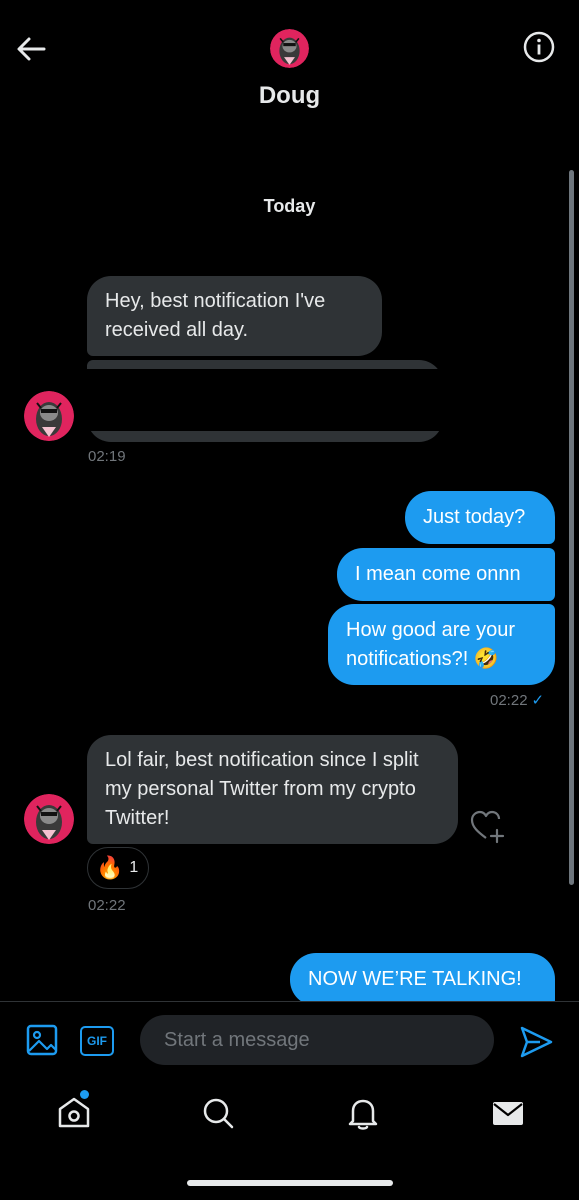 Image resolution: width=579 pixels, height=1200 pixels. I want to click on message-bubble-outgoing: How good are your notifications?! 🤣, so click(441, 644).